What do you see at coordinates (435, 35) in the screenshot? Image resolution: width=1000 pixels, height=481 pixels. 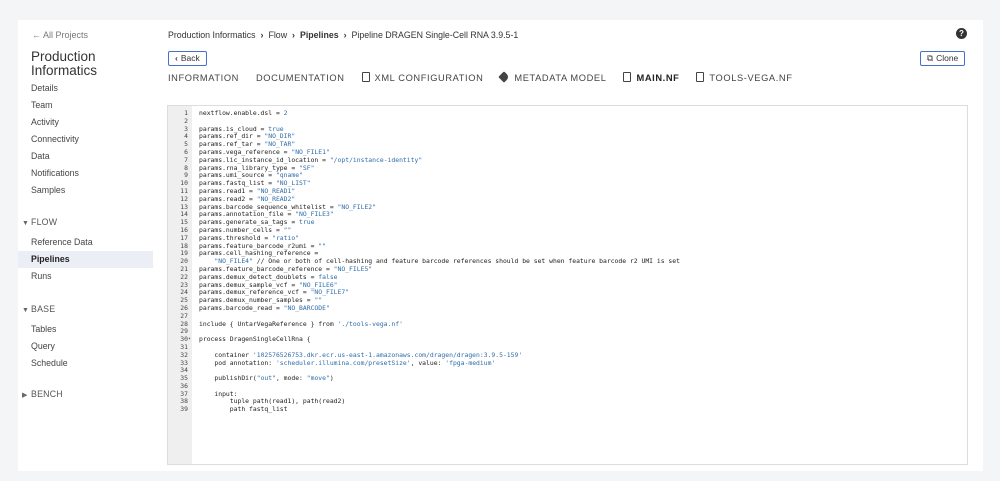 I see `breadcrumb-item-pipeline-dragen-single-cell-rn: Pipeline DRAGEN Single-Cell RNA 3.9.5-1` at bounding box center [435, 35].